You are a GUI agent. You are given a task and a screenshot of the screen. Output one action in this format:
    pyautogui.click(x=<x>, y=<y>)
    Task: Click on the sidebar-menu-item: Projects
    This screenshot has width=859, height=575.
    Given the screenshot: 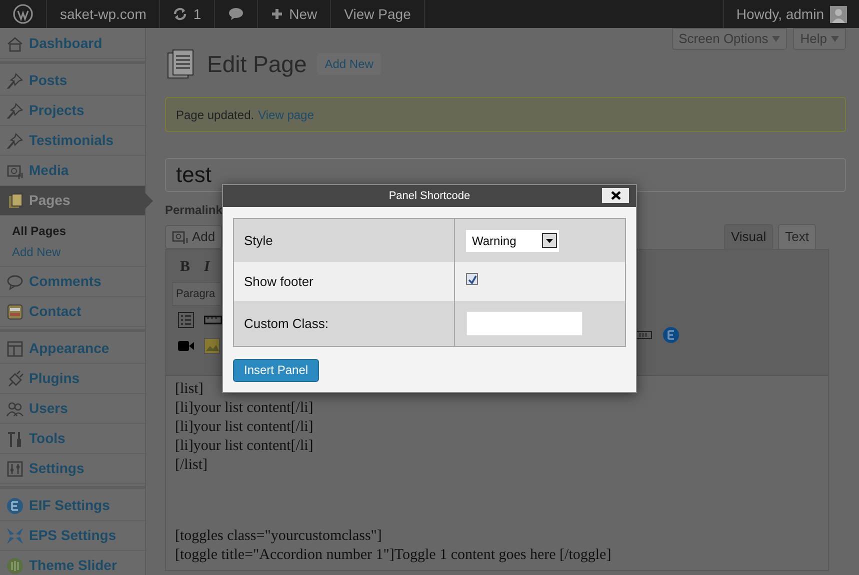 What is the action you would take?
    pyautogui.click(x=72, y=111)
    